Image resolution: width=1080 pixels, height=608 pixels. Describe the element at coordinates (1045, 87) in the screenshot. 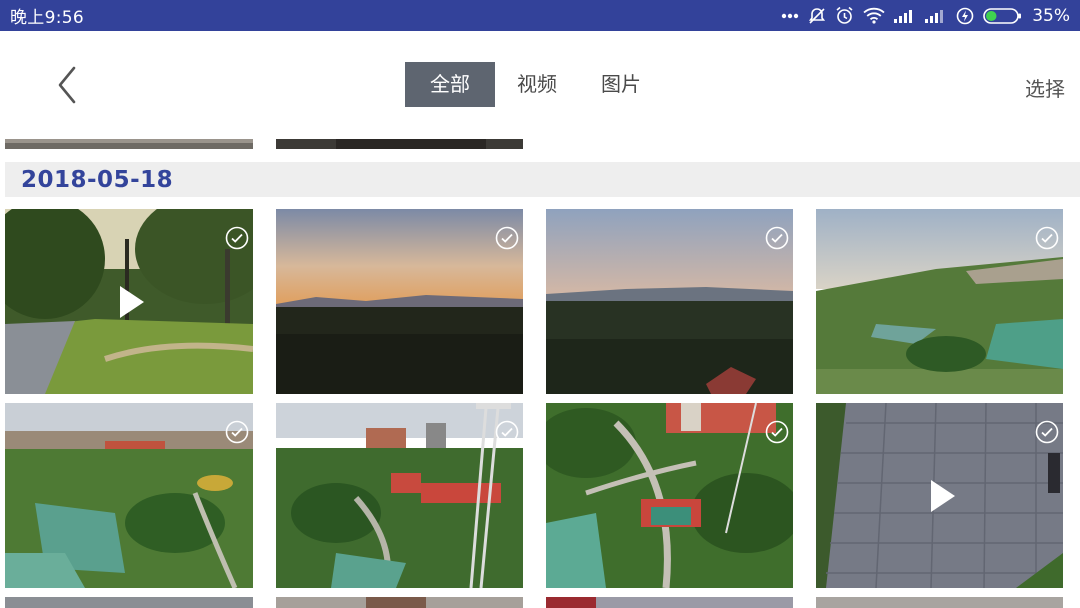

I see `select-button: 选择` at that location.